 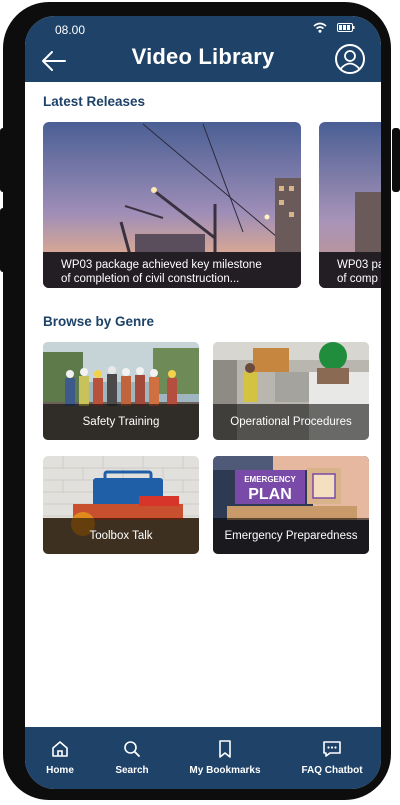 What do you see at coordinates (60, 757) in the screenshot?
I see `nav-item-home: Home` at bounding box center [60, 757].